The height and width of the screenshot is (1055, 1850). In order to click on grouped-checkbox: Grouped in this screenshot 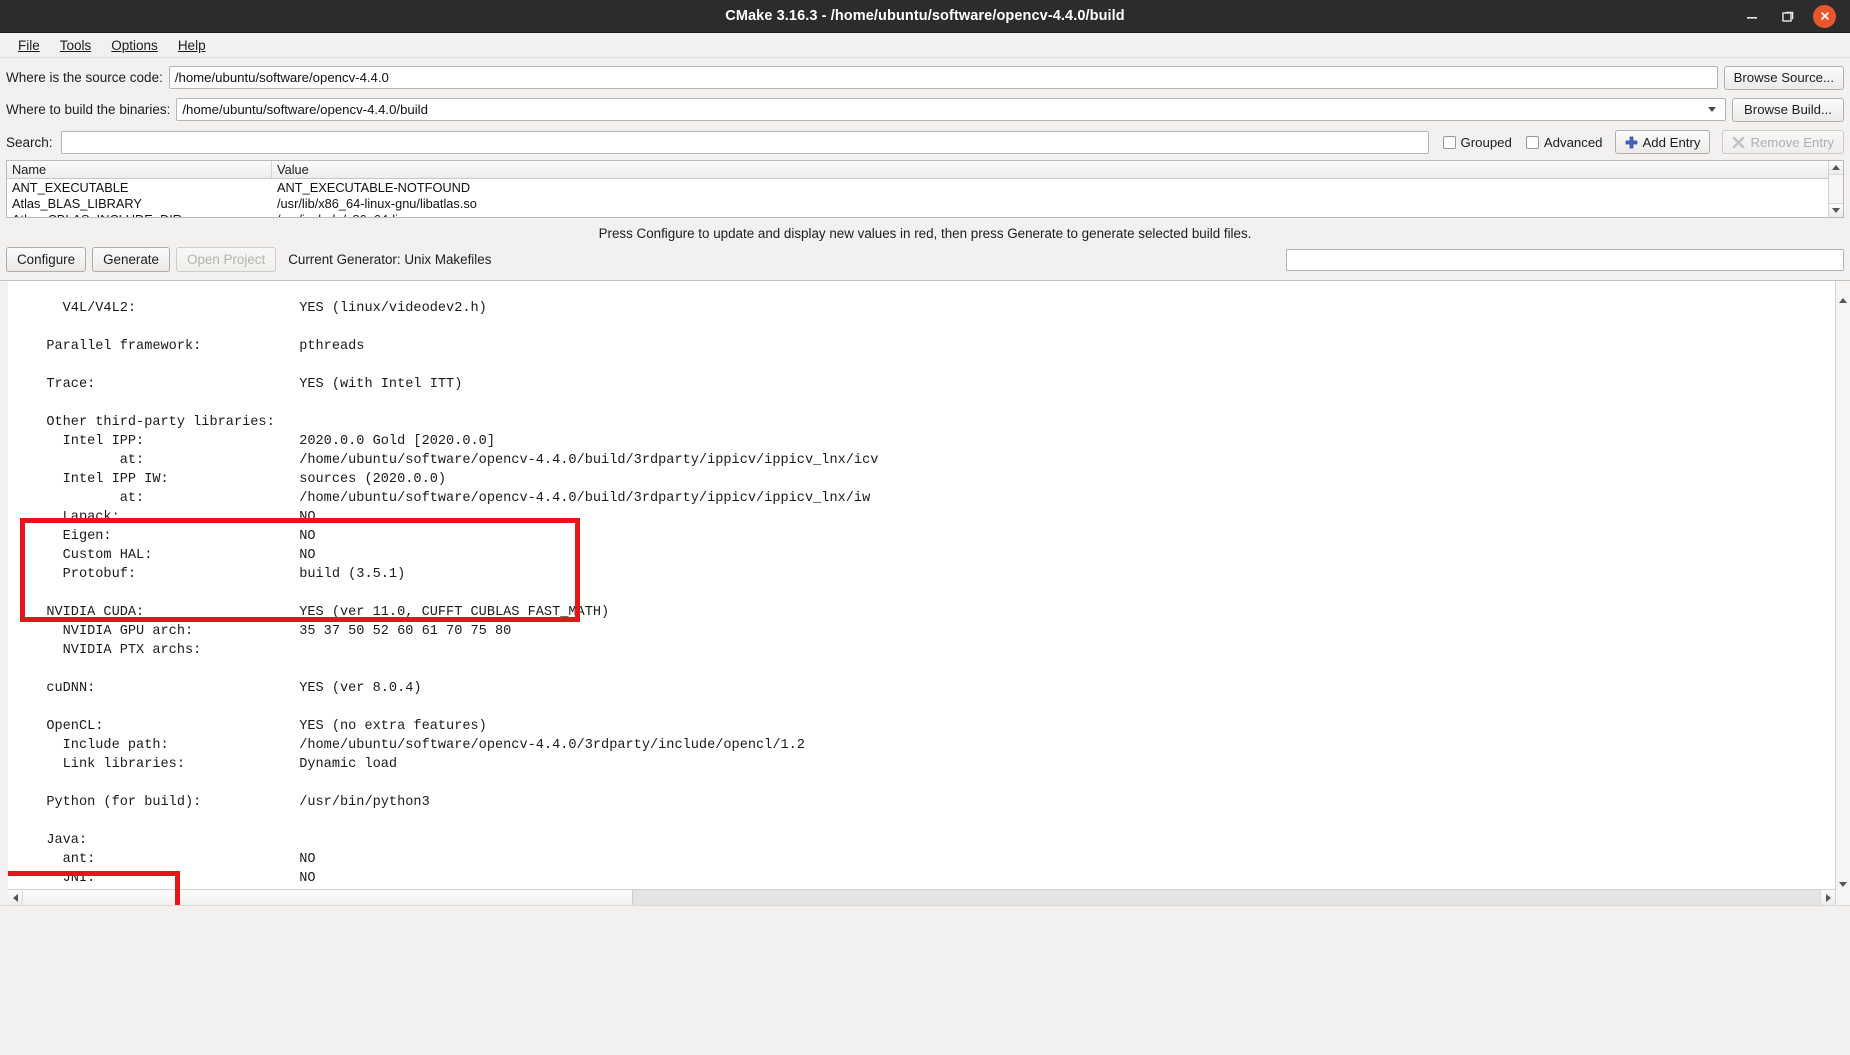, I will do `click(1477, 142)`.